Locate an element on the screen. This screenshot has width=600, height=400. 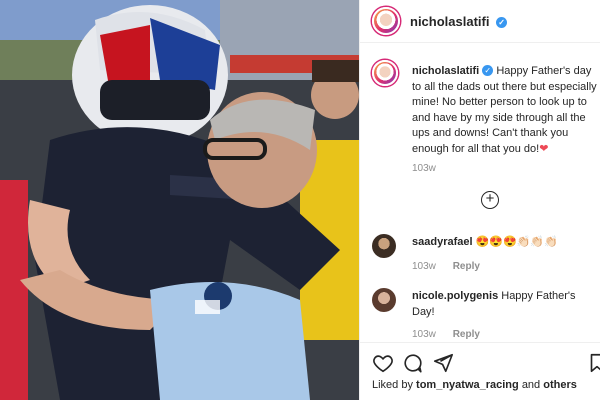
heart-icon is located at coordinates (383, 363).